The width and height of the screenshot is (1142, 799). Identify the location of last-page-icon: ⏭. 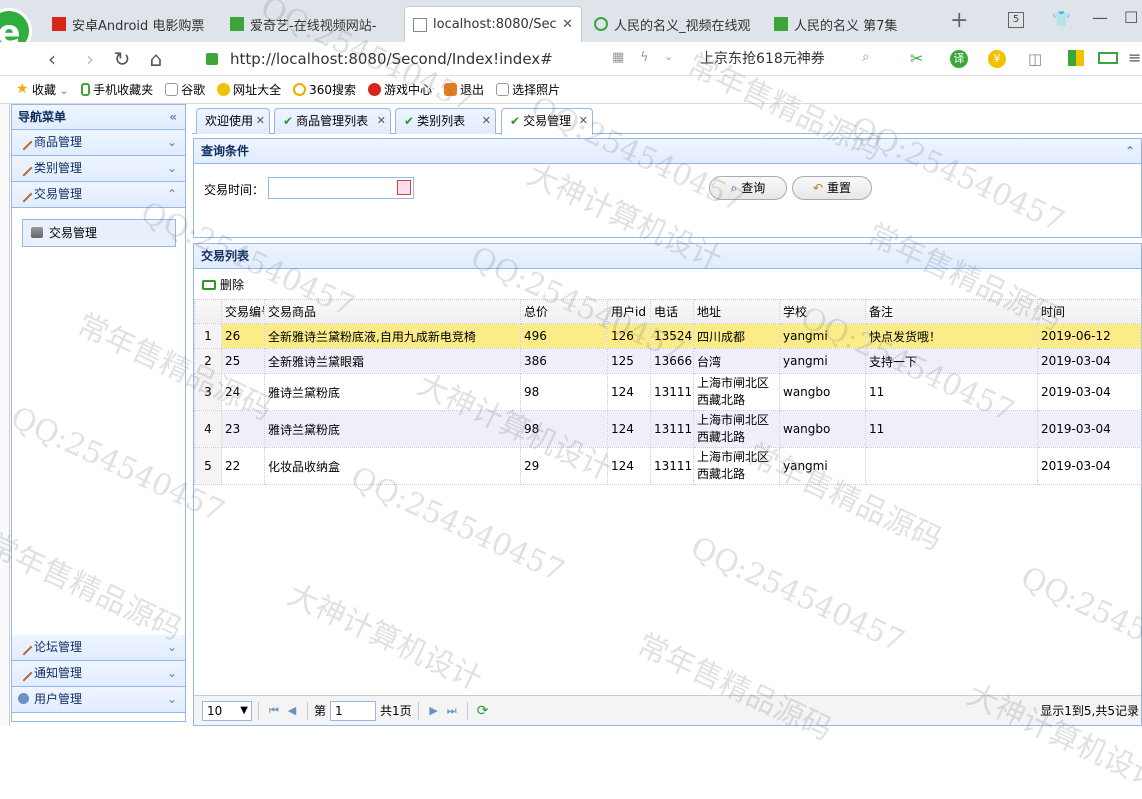
(452, 711).